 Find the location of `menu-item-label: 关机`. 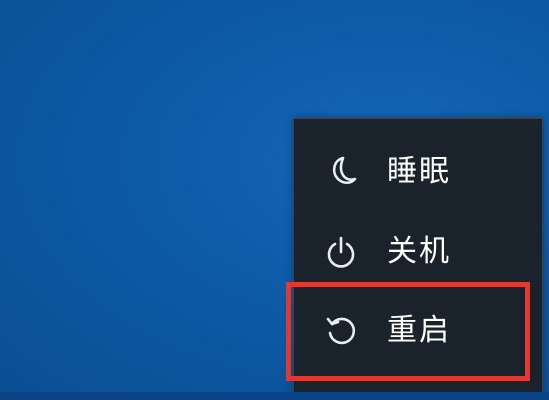

menu-item-label: 关机 is located at coordinates (419, 251).